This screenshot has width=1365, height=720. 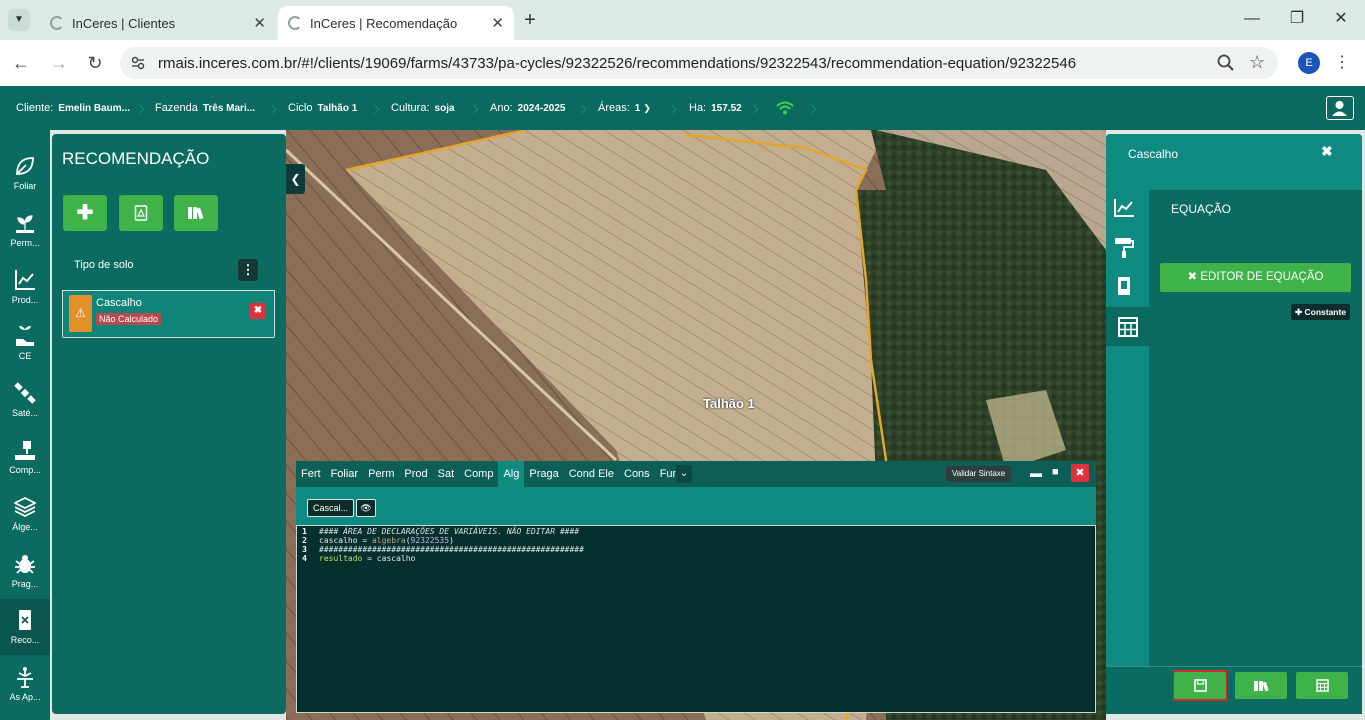 I want to click on eye-icon: 👁, so click(x=366, y=508).